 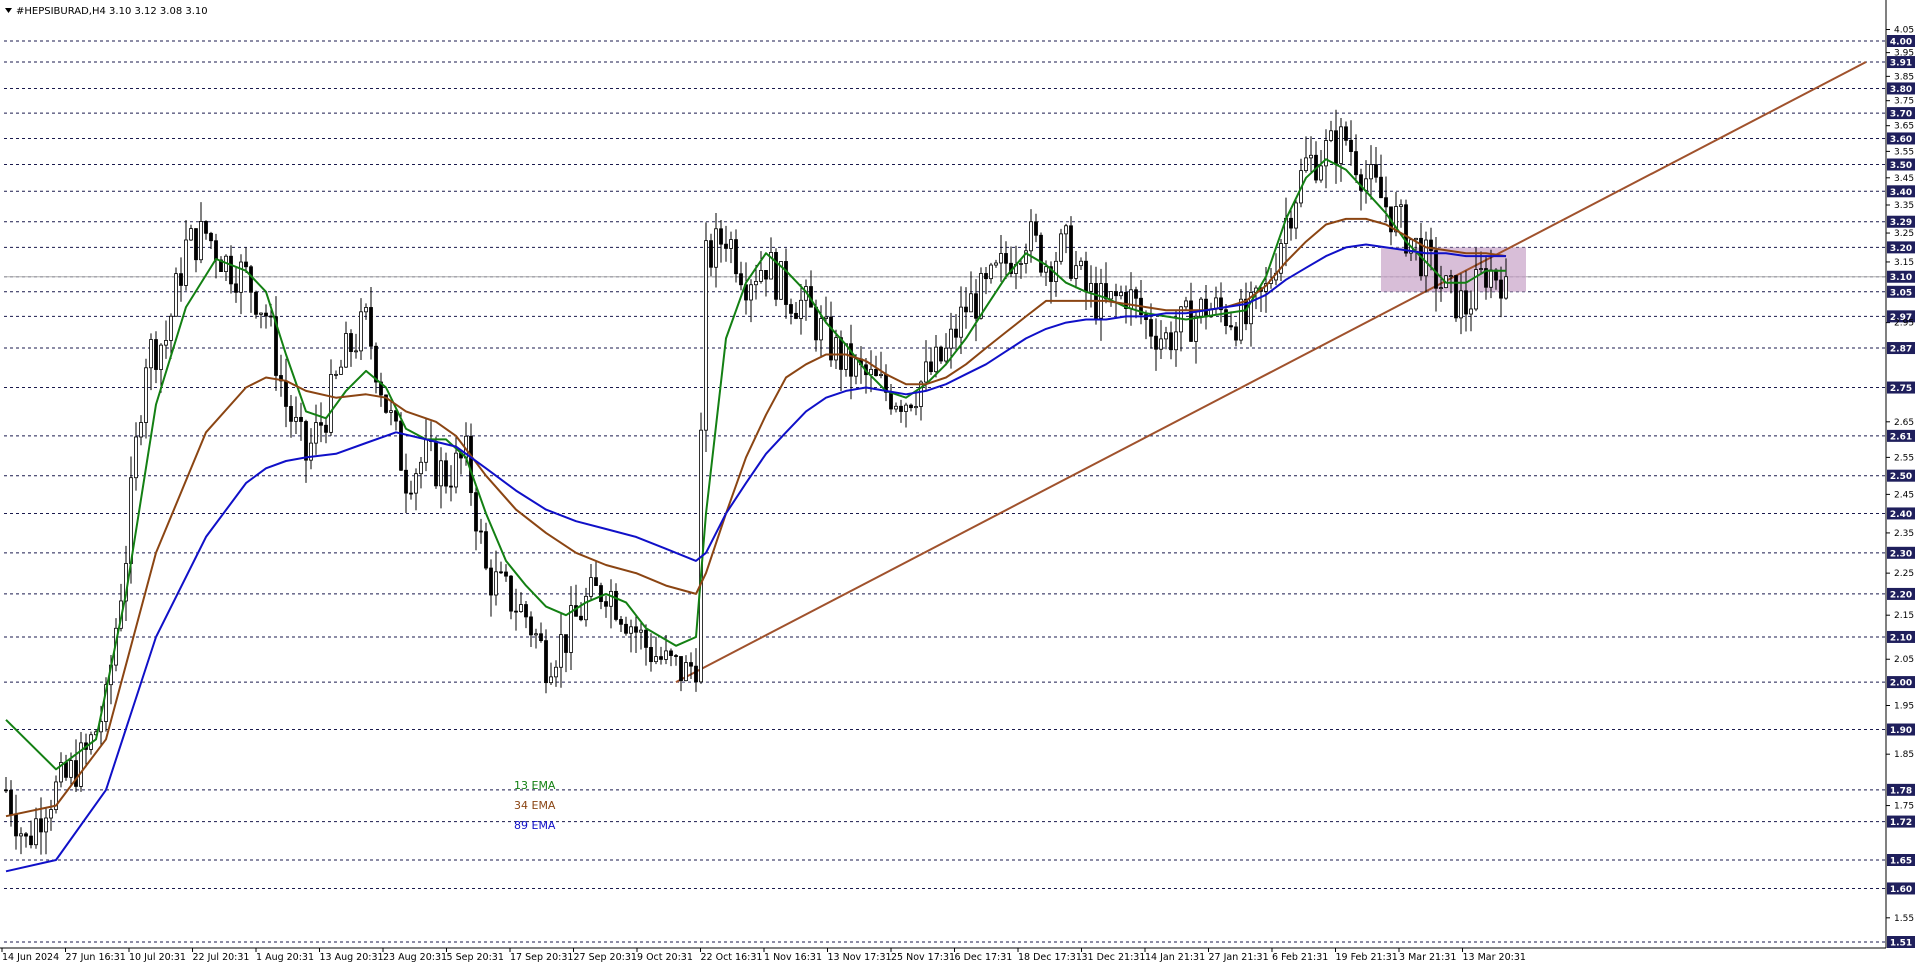 What do you see at coordinates (1904, 807) in the screenshot?
I see `y-tick-label: 1.75` at bounding box center [1904, 807].